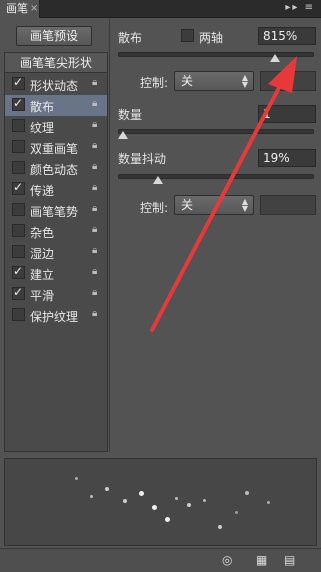 Image resolution: width=321 pixels, height=572 pixels. Describe the element at coordinates (154, 208) in the screenshot. I see `control-label-2: 控制:` at that location.